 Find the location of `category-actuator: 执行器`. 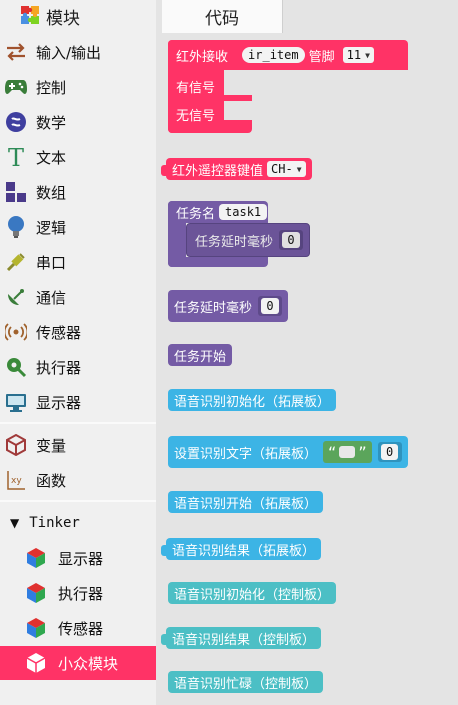

category-actuator: 执行器 is located at coordinates (78, 367).